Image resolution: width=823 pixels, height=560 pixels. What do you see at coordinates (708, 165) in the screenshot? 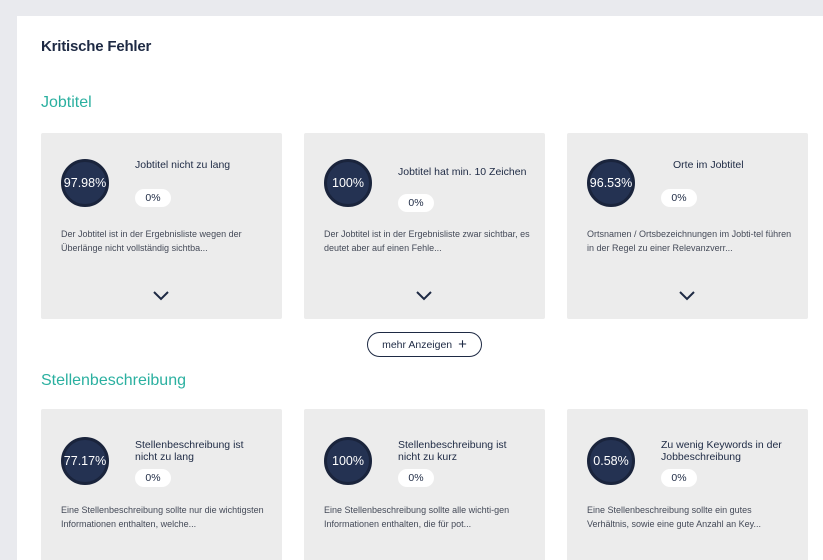
I see `check-name: Orte im Jobtitel` at bounding box center [708, 165].